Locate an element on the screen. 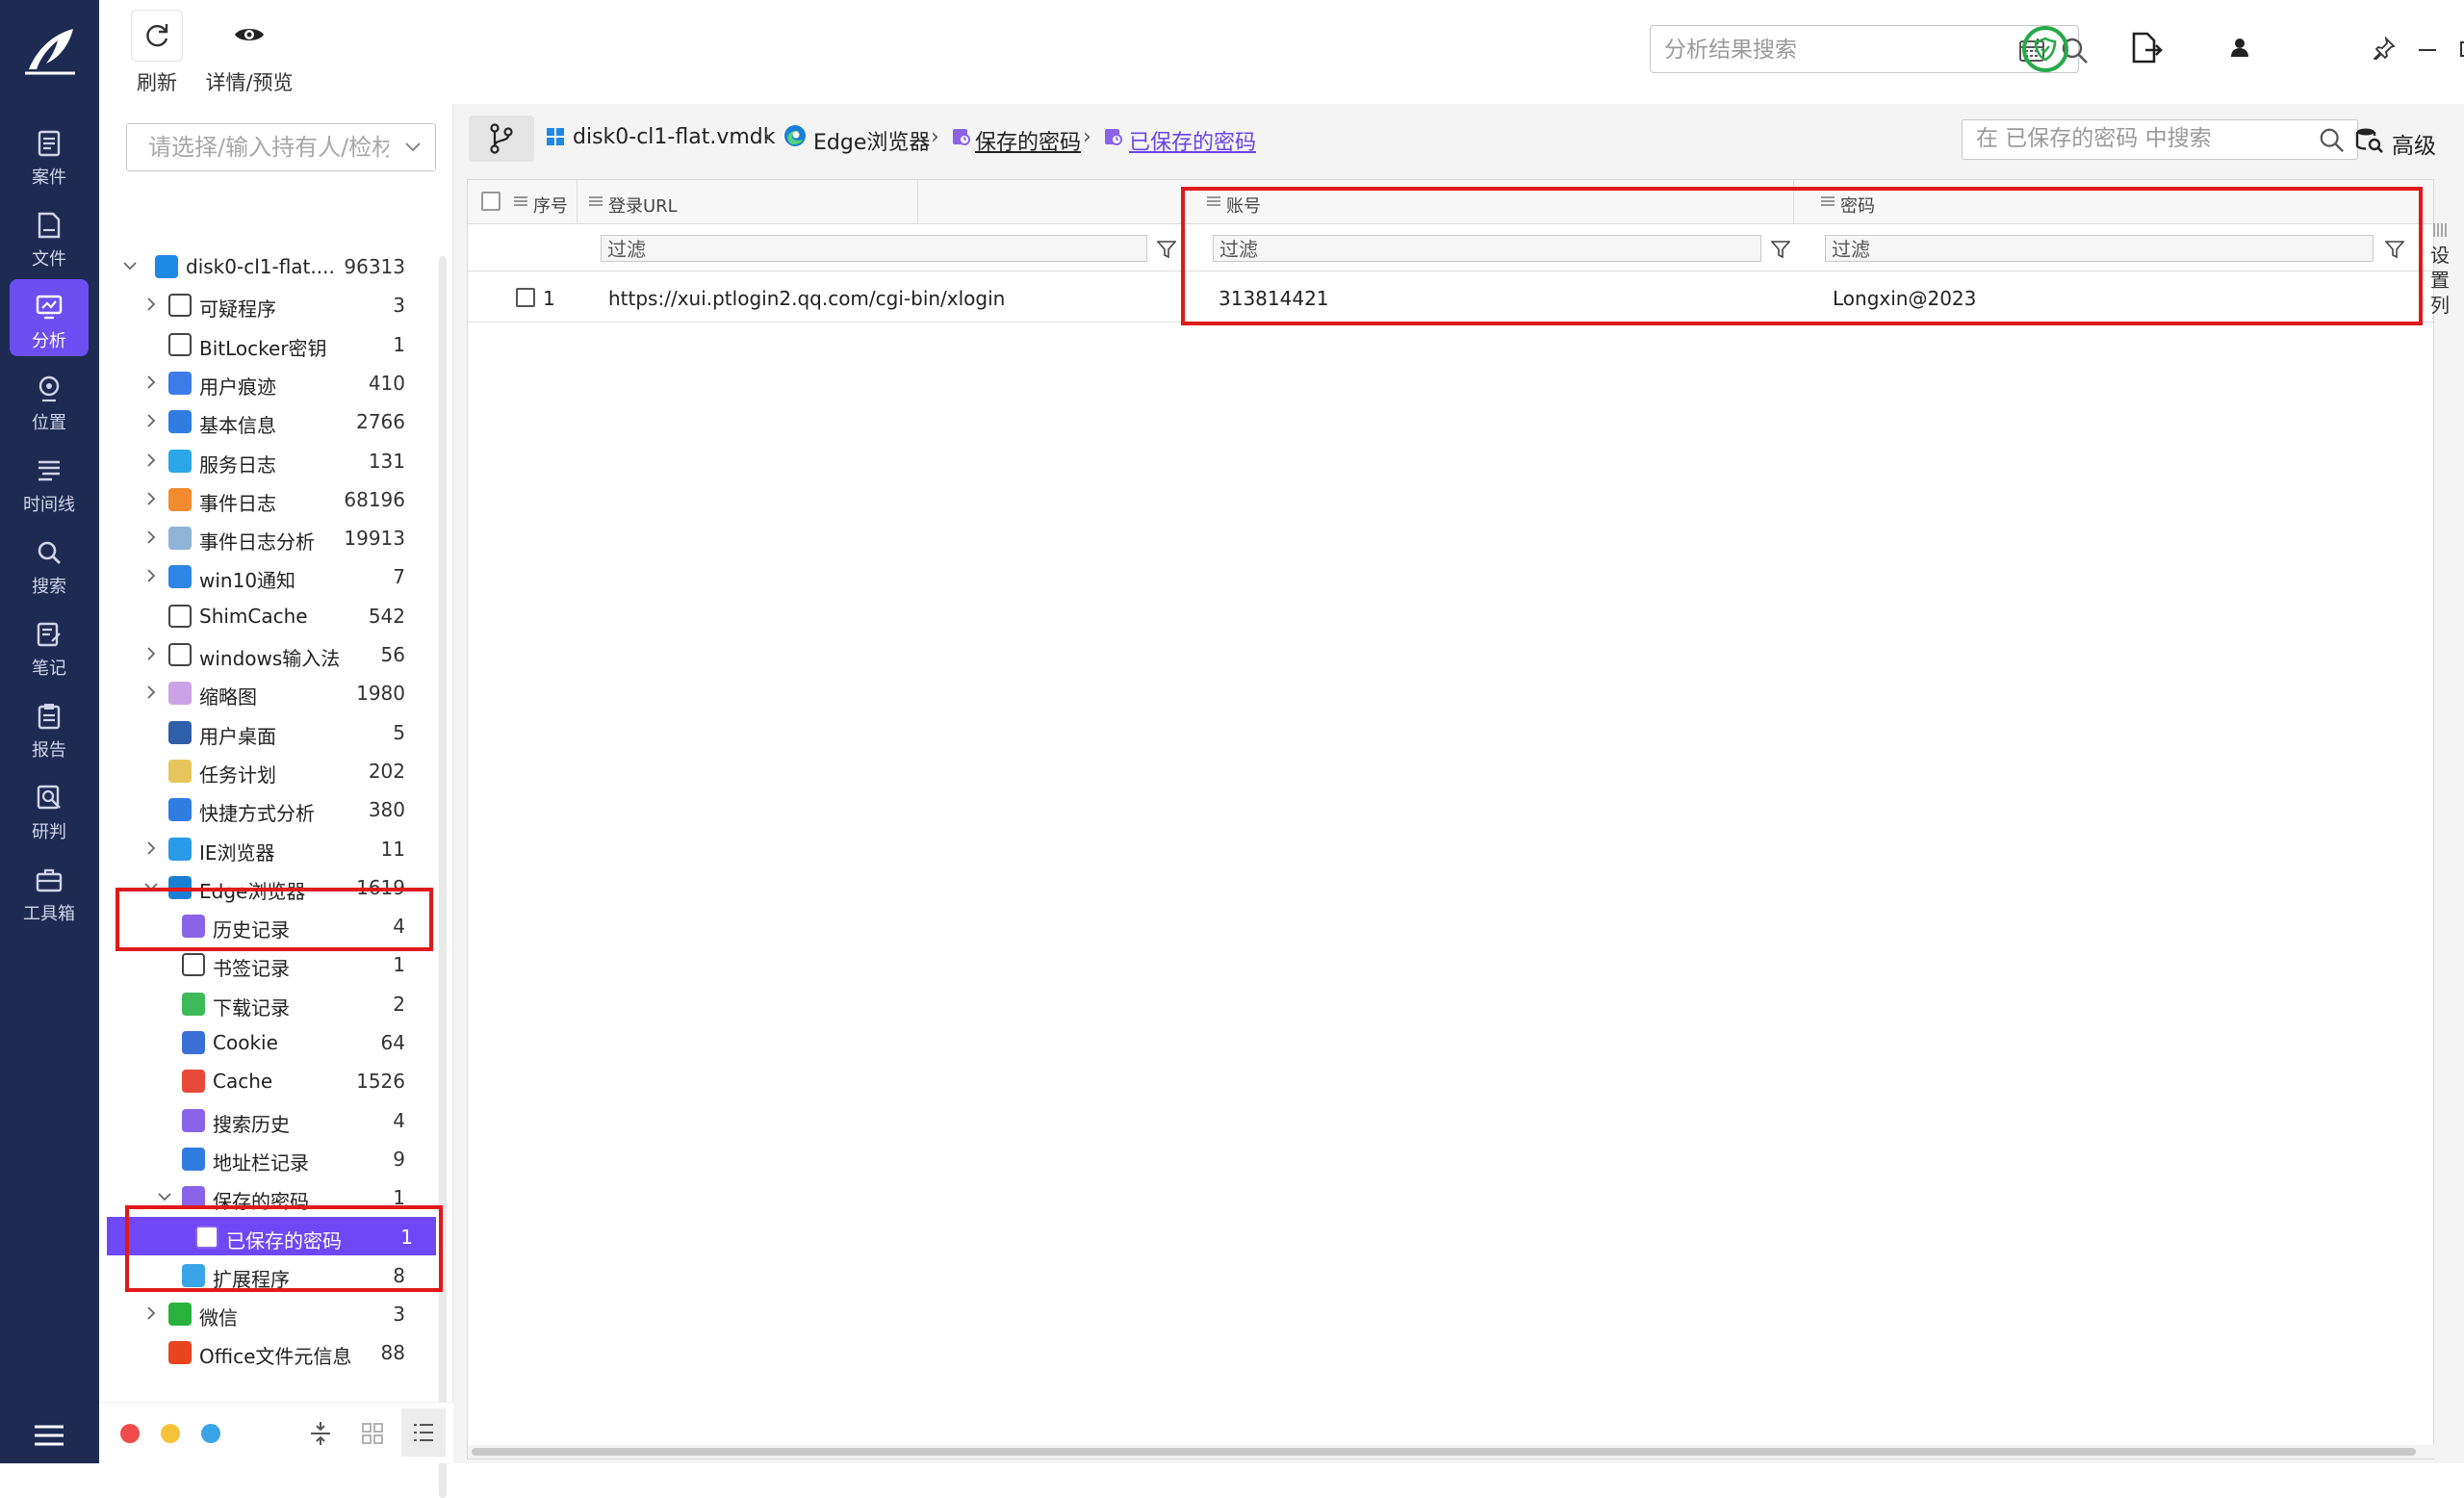  nav-toolbox: 工具箱 is located at coordinates (49, 891).